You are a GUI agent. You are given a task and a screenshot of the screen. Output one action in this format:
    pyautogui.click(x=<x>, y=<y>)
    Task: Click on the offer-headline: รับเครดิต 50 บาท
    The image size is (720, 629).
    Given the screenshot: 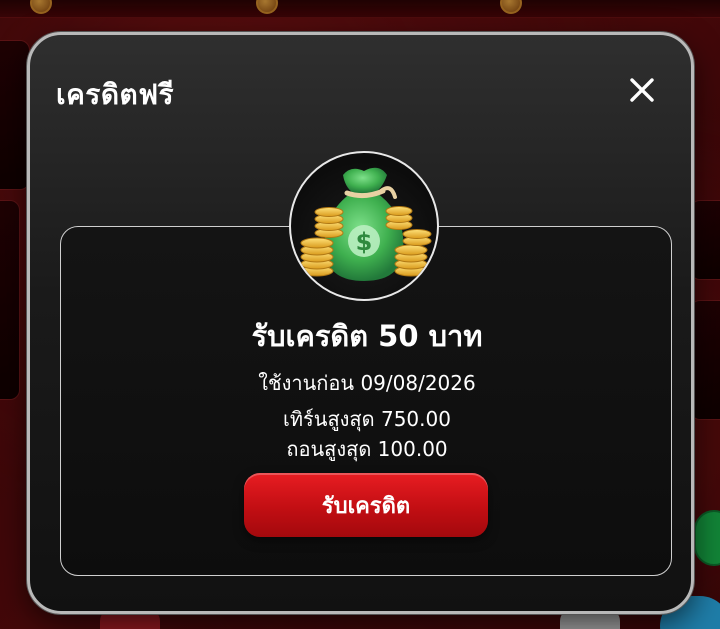 What is the action you would take?
    pyautogui.click(x=367, y=336)
    